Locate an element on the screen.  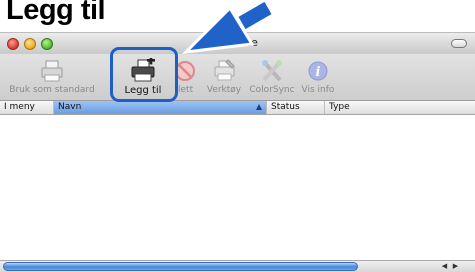
toolbar-show-info-button: i Vis info is located at coordinates (318, 77).